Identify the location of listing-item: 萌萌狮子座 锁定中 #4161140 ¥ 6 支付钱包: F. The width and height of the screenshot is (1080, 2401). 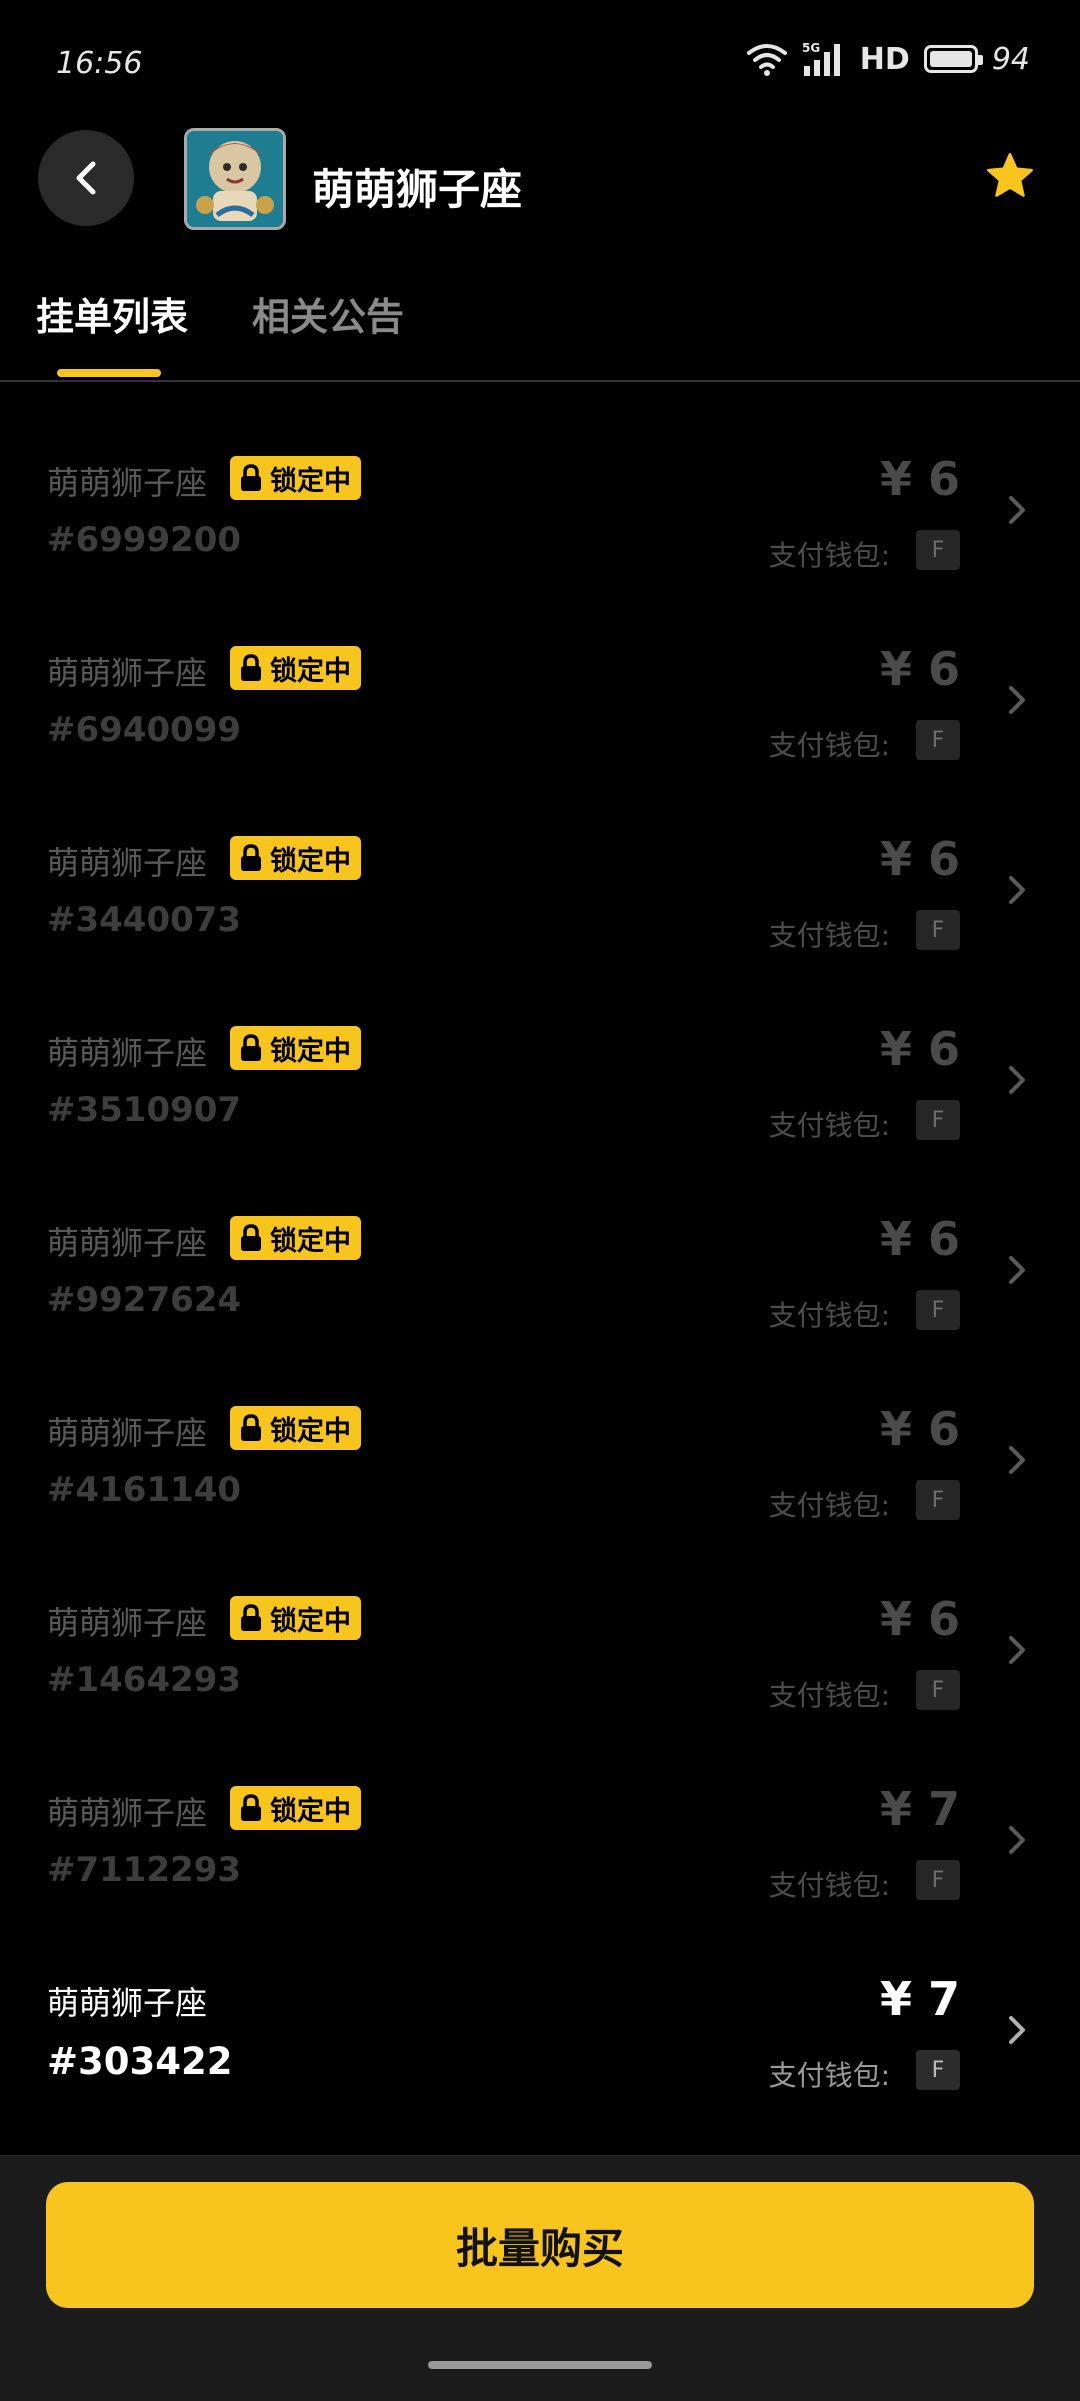
(540, 1500).